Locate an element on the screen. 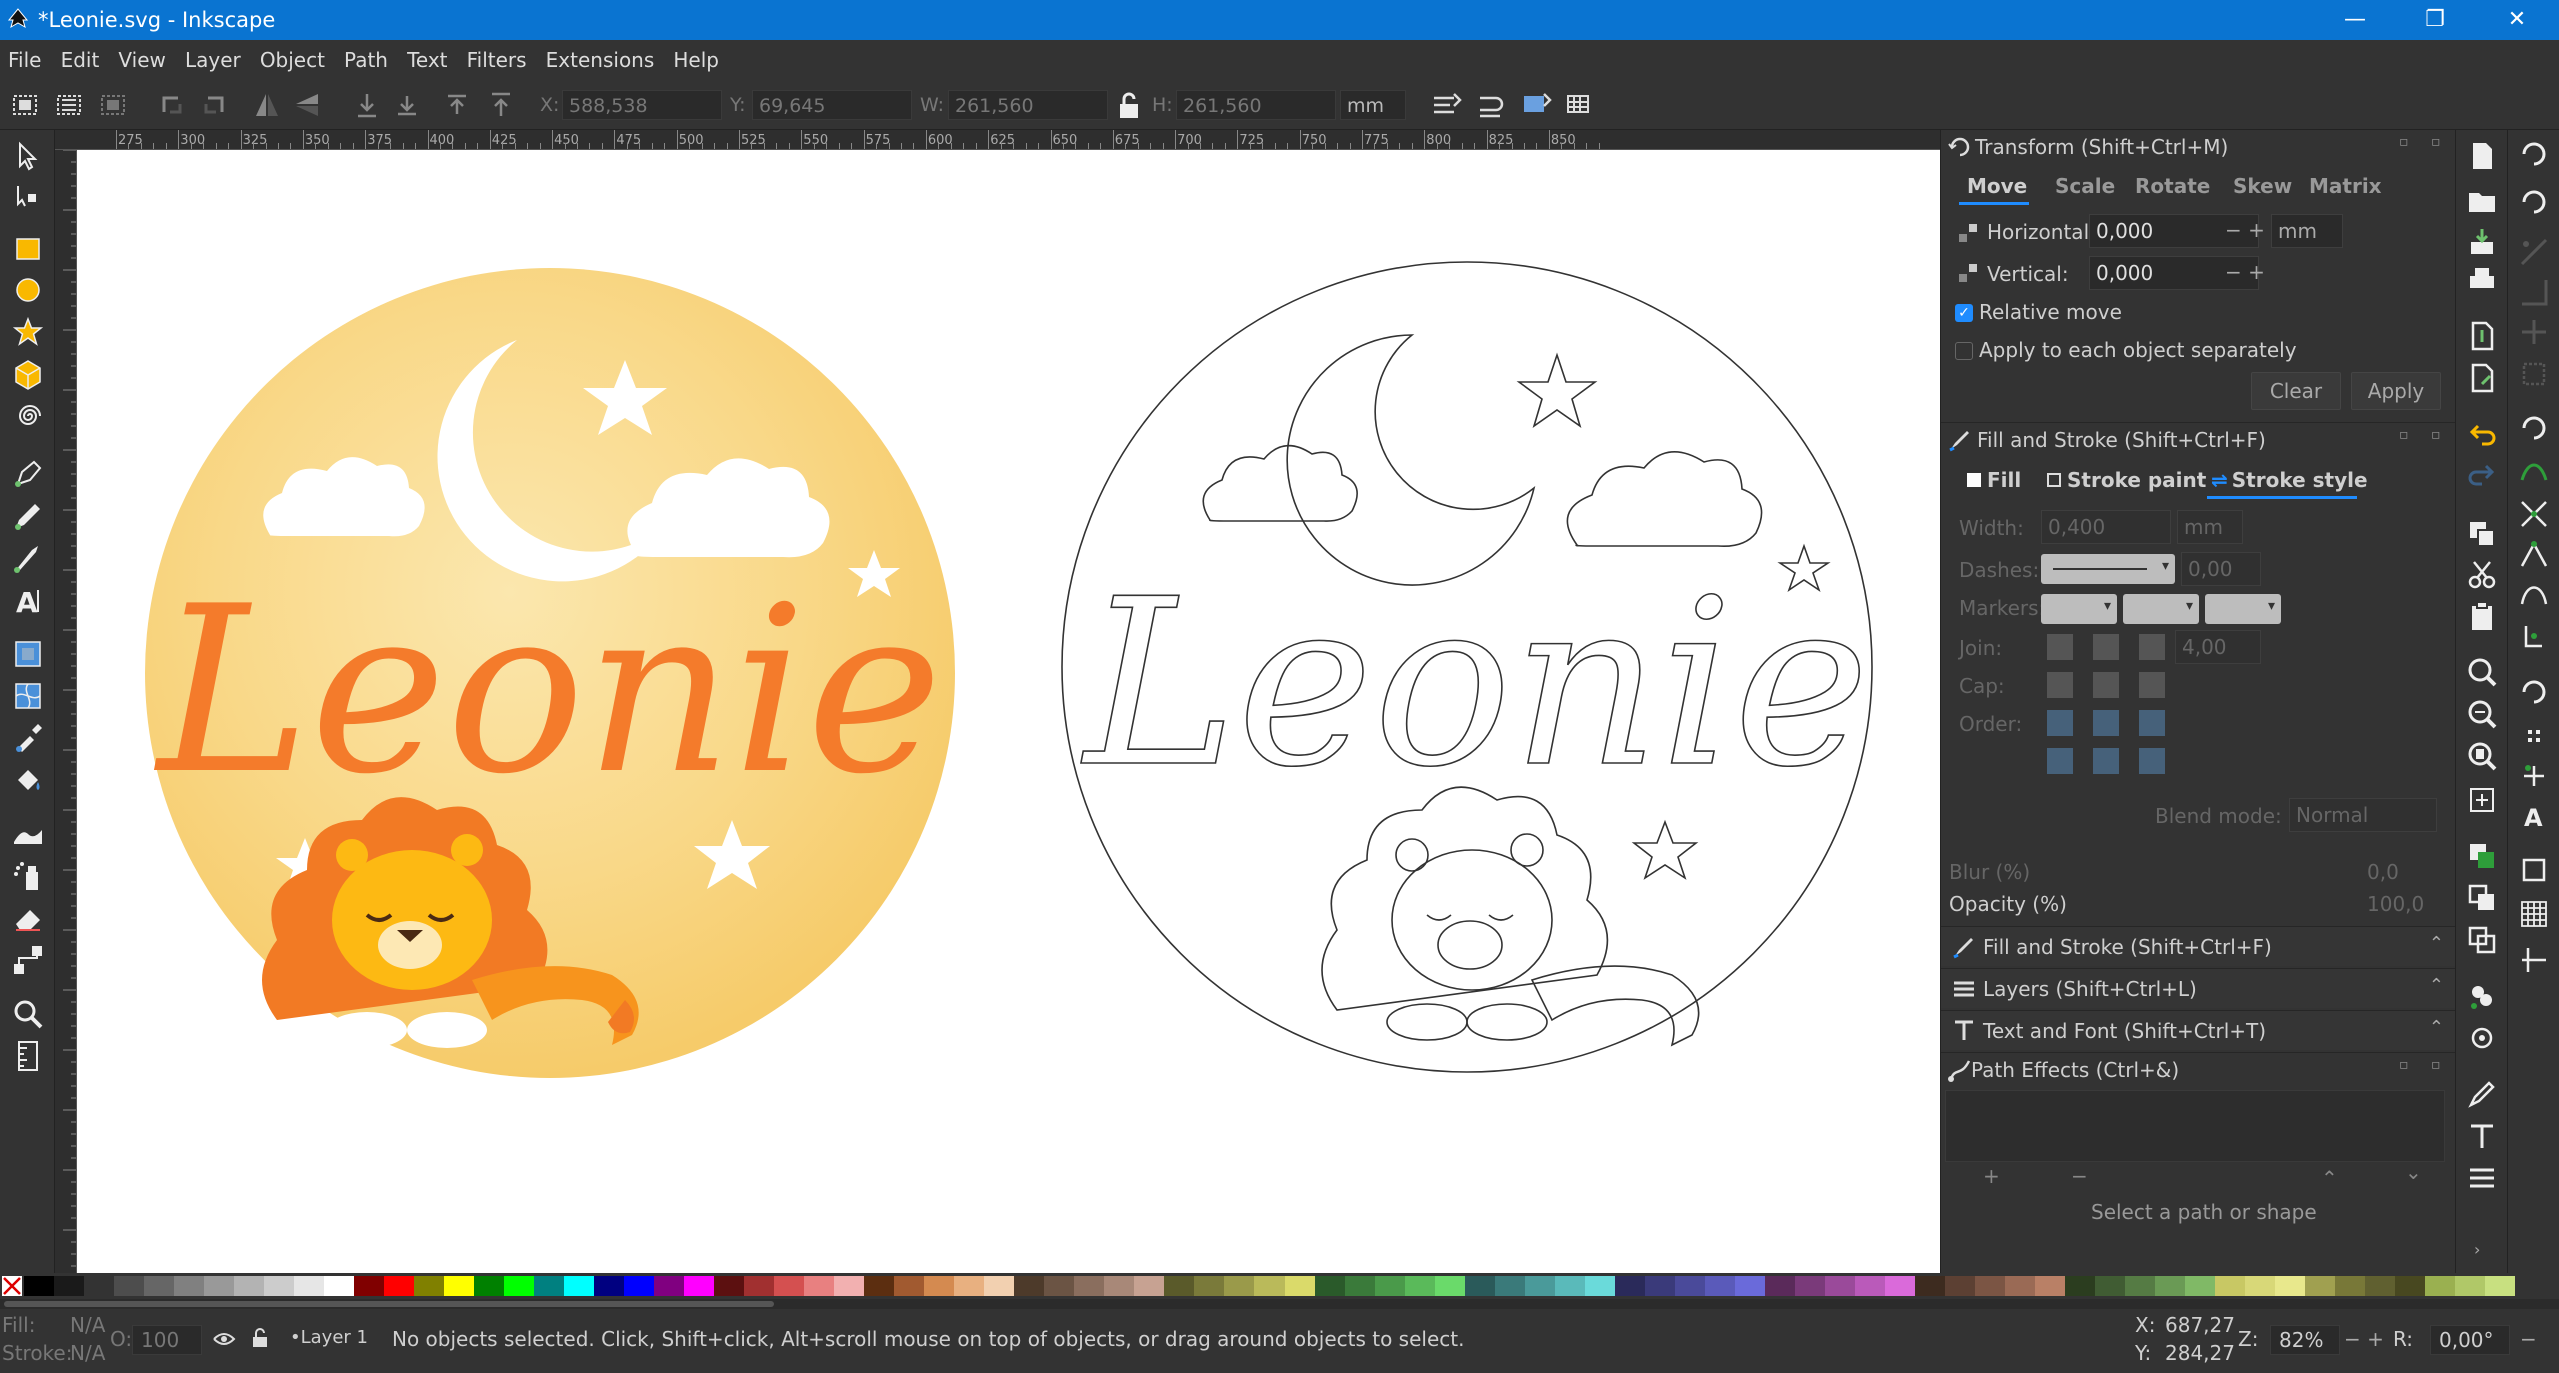 Image resolution: width=2559 pixels, height=1373 pixels. raise-icon is located at coordinates (457, 105).